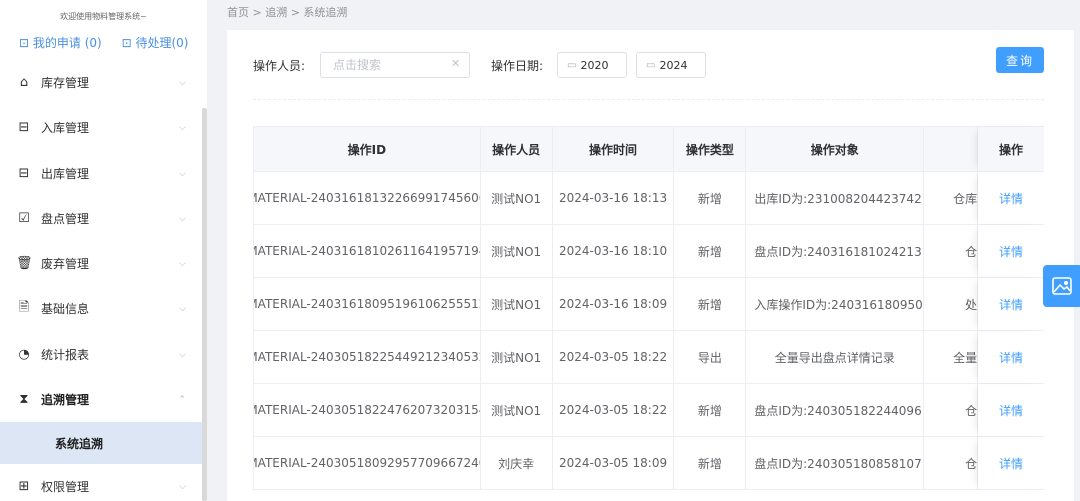  Describe the element at coordinates (106, 1) in the screenshot. I see `app-title-fragment` at that location.